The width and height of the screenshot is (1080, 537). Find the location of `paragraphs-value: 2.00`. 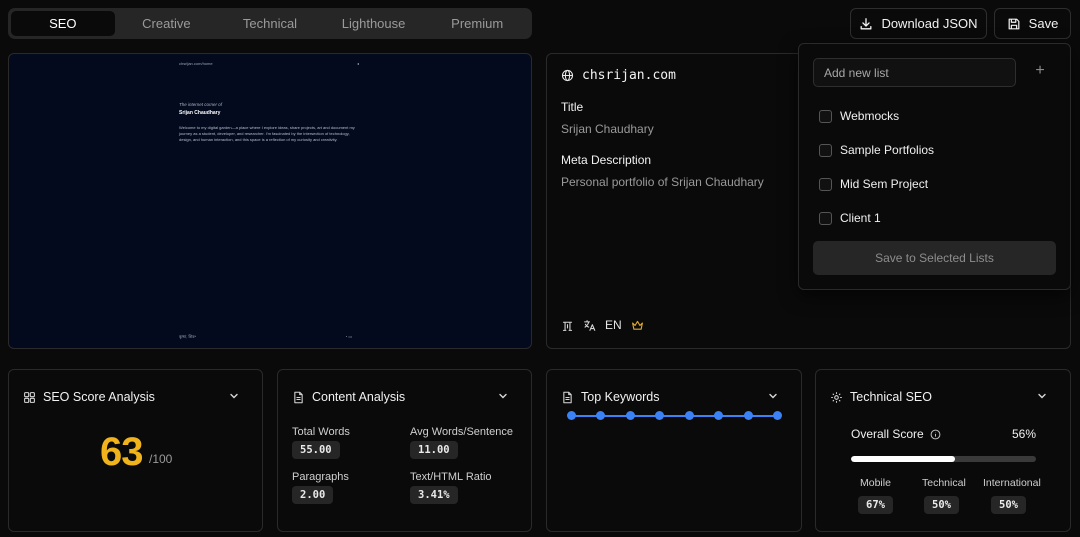

paragraphs-value: 2.00 is located at coordinates (313, 495).